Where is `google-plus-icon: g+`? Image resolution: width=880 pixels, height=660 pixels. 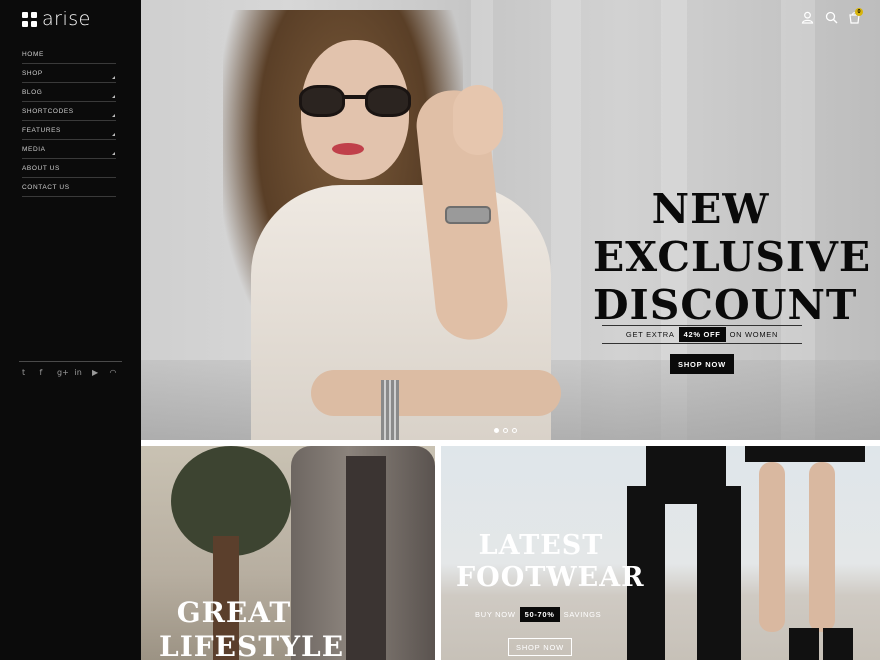 google-plus-icon: g+ is located at coordinates (66, 372).